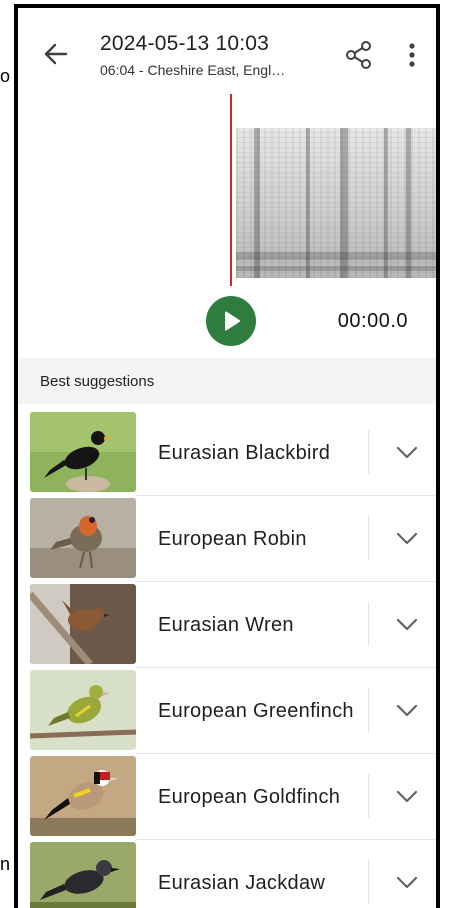  I want to click on playhead-marker, so click(231, 190).